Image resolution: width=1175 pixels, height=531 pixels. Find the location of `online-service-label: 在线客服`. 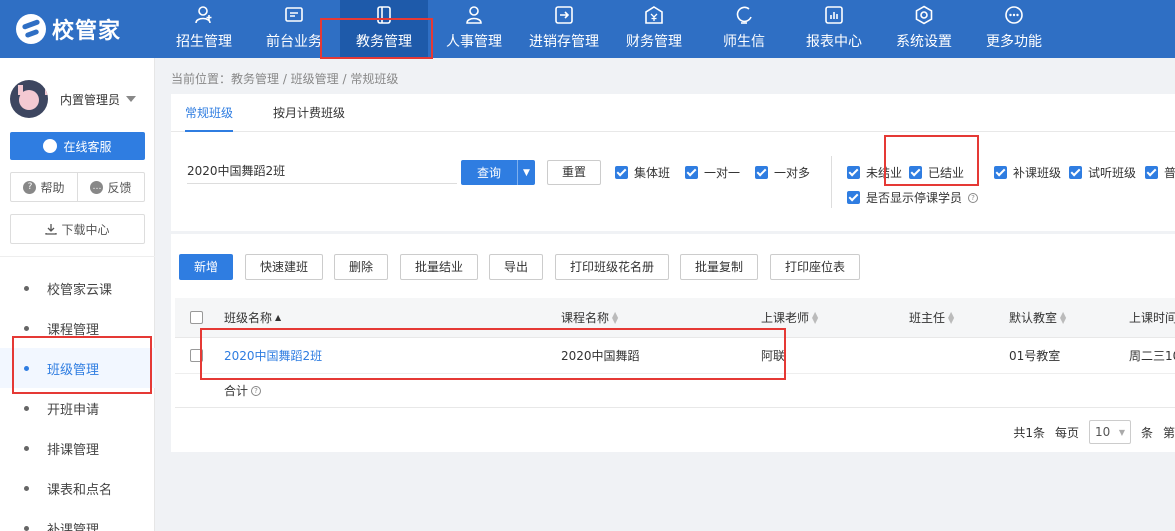

online-service-label: 在线客服 is located at coordinates (87, 146).